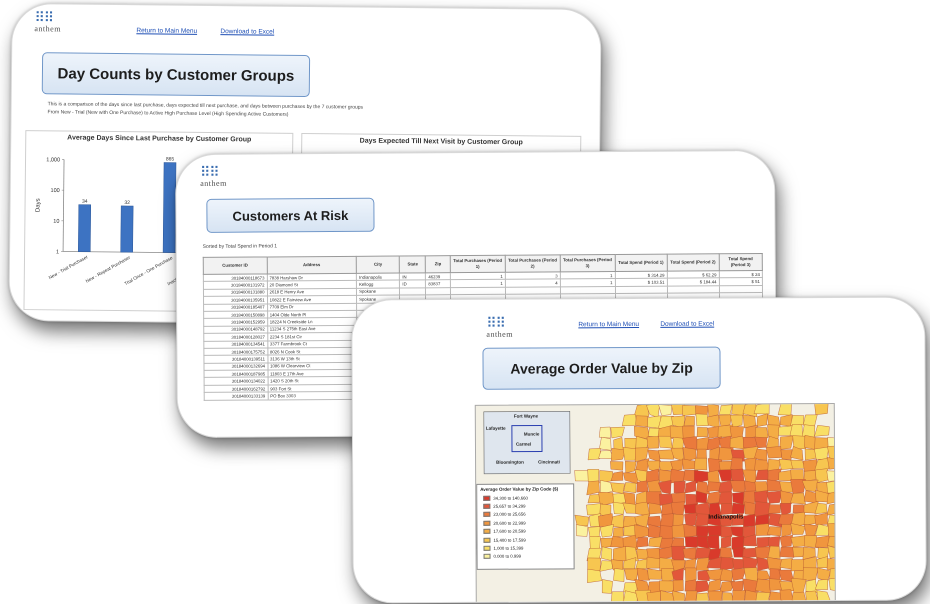  What do you see at coordinates (235, 265) in the screenshot?
I see `column-header: Customer ID` at bounding box center [235, 265].